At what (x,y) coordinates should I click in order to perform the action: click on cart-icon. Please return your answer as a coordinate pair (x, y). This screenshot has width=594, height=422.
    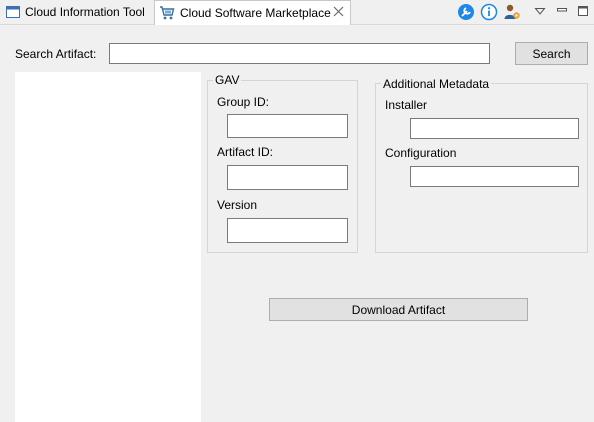
    Looking at the image, I should click on (167, 13).